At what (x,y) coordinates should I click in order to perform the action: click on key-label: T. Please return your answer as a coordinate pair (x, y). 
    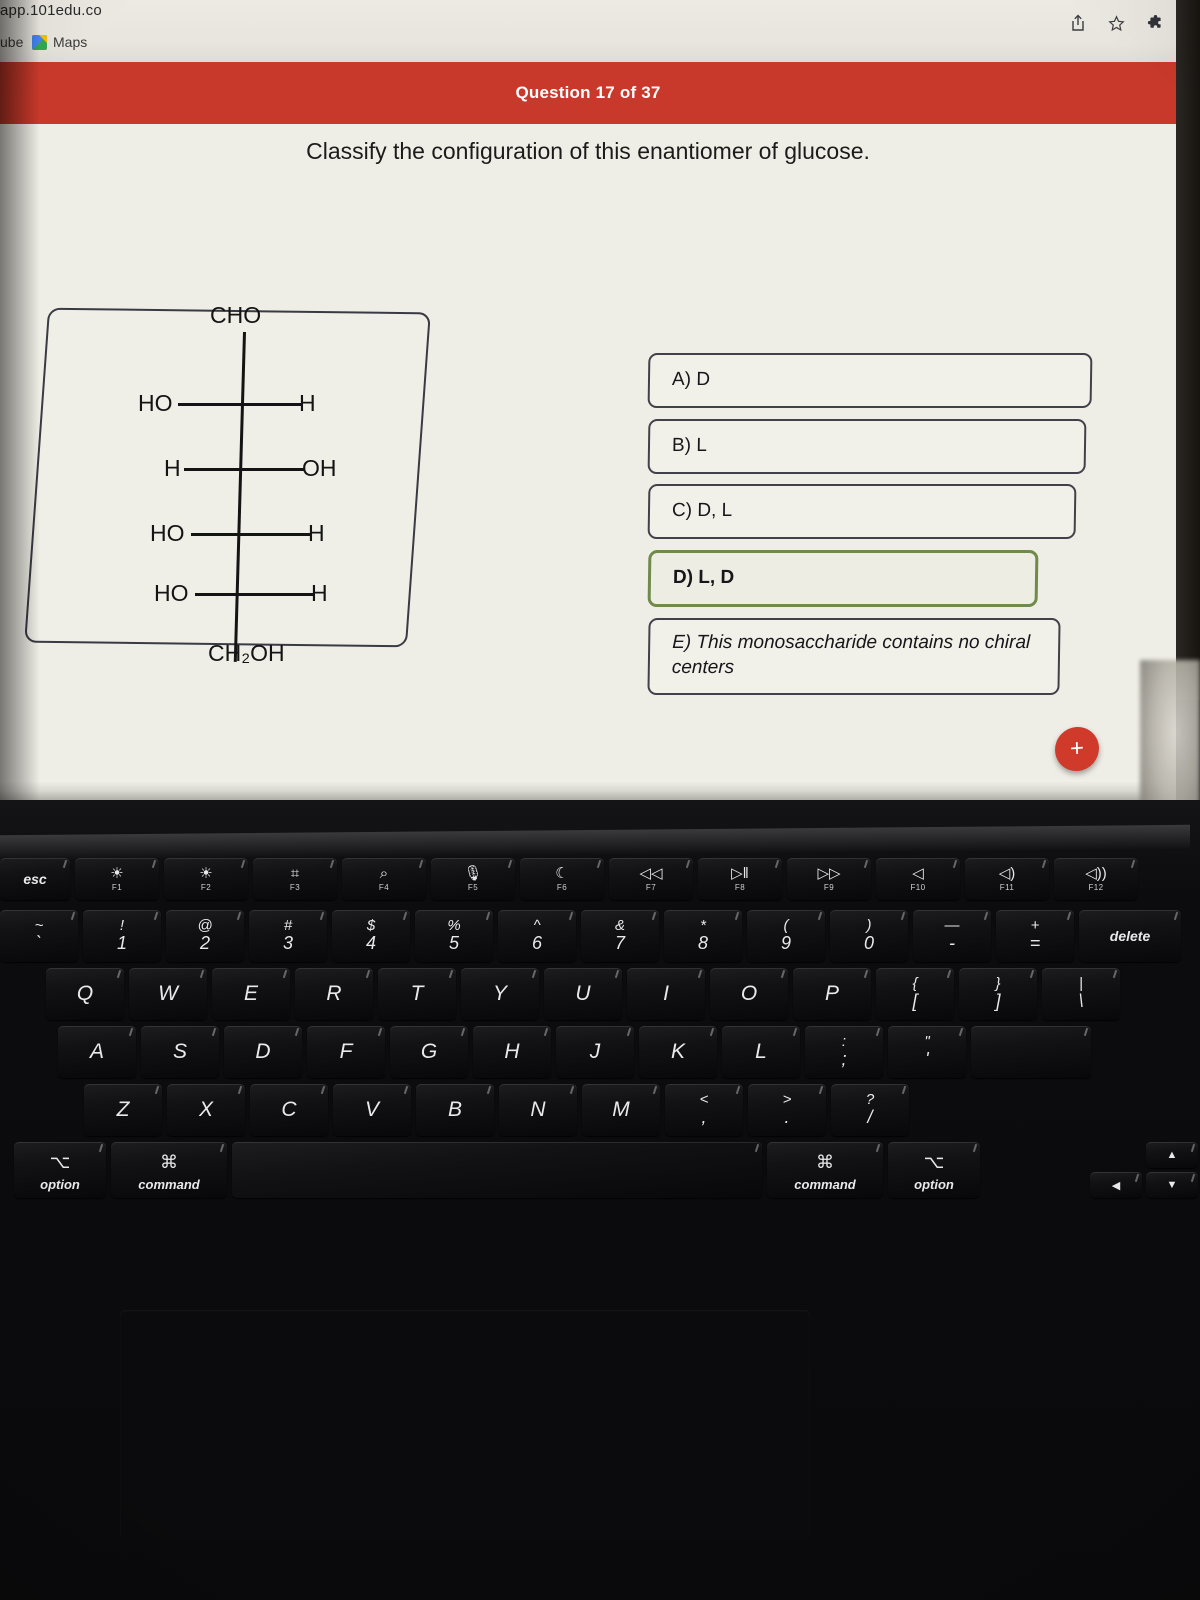
    Looking at the image, I should click on (417, 993).